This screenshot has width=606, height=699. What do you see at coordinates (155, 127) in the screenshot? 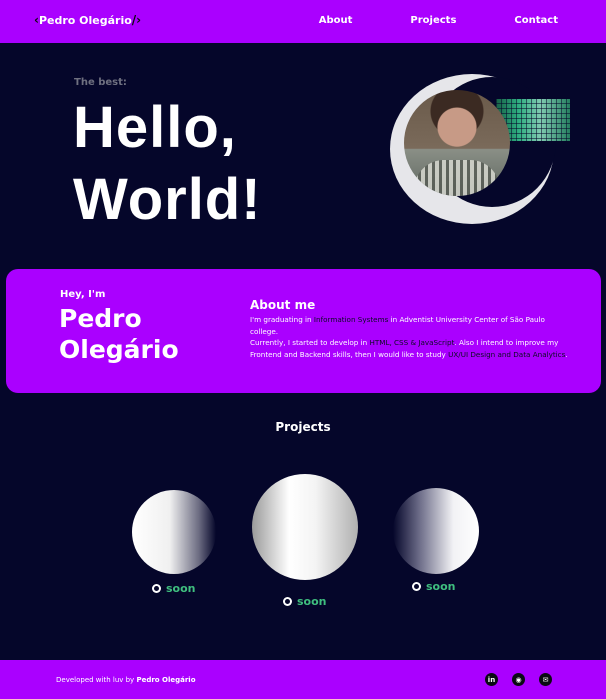
I see `hero-title-line1: Hello,` at bounding box center [155, 127].